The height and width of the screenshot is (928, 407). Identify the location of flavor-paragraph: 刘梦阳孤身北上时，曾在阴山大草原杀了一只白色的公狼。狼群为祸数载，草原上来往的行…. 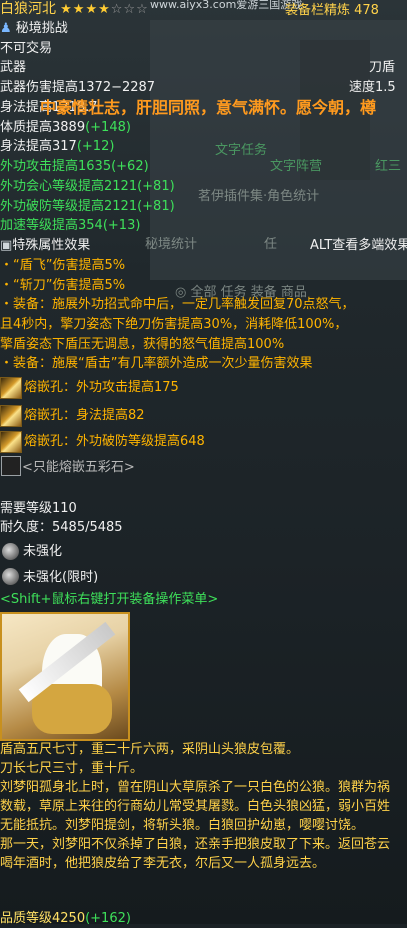
(195, 806).